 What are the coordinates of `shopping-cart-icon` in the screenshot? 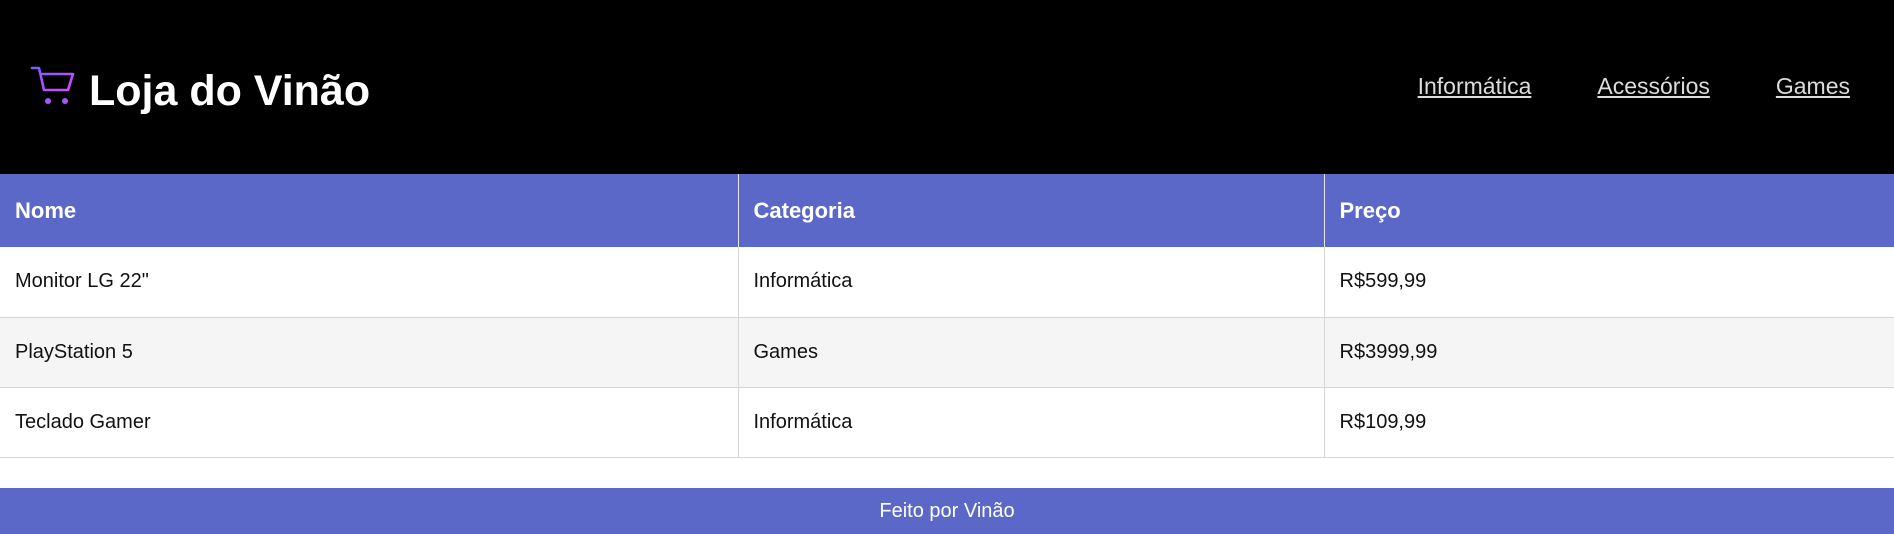 It's located at (52, 85).